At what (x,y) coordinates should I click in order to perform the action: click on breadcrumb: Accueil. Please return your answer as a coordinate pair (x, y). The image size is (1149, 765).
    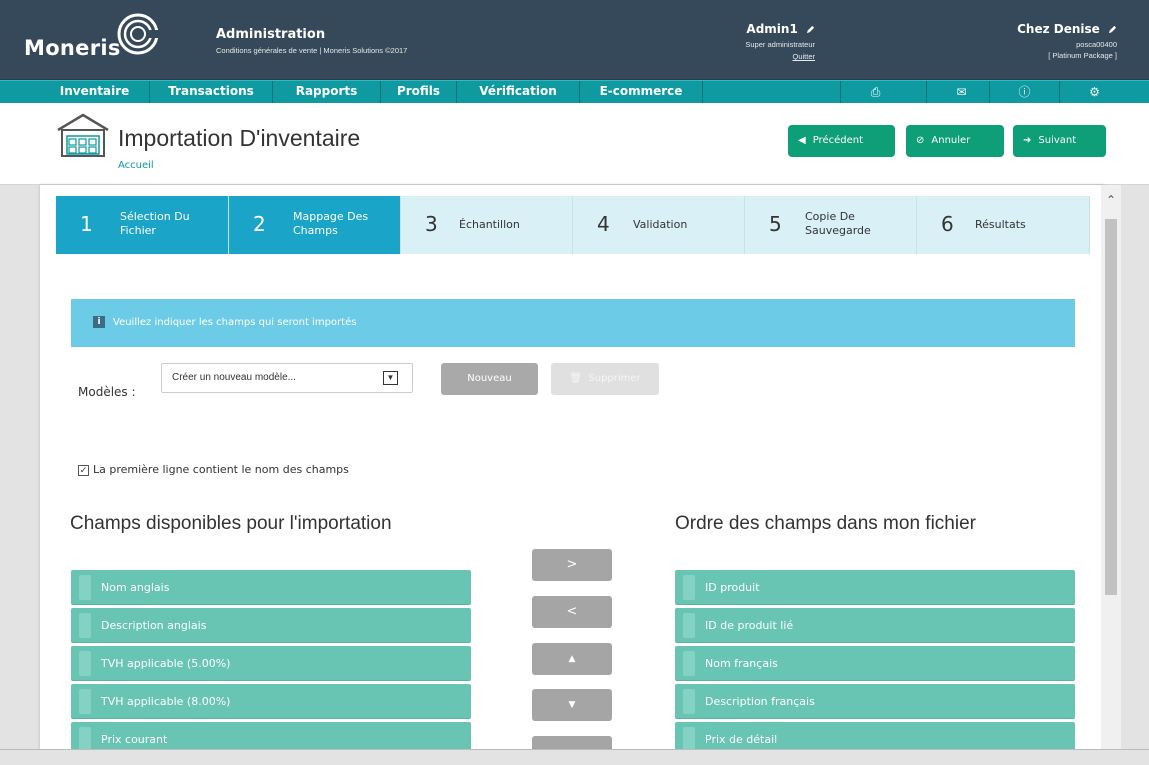
    Looking at the image, I should click on (136, 165).